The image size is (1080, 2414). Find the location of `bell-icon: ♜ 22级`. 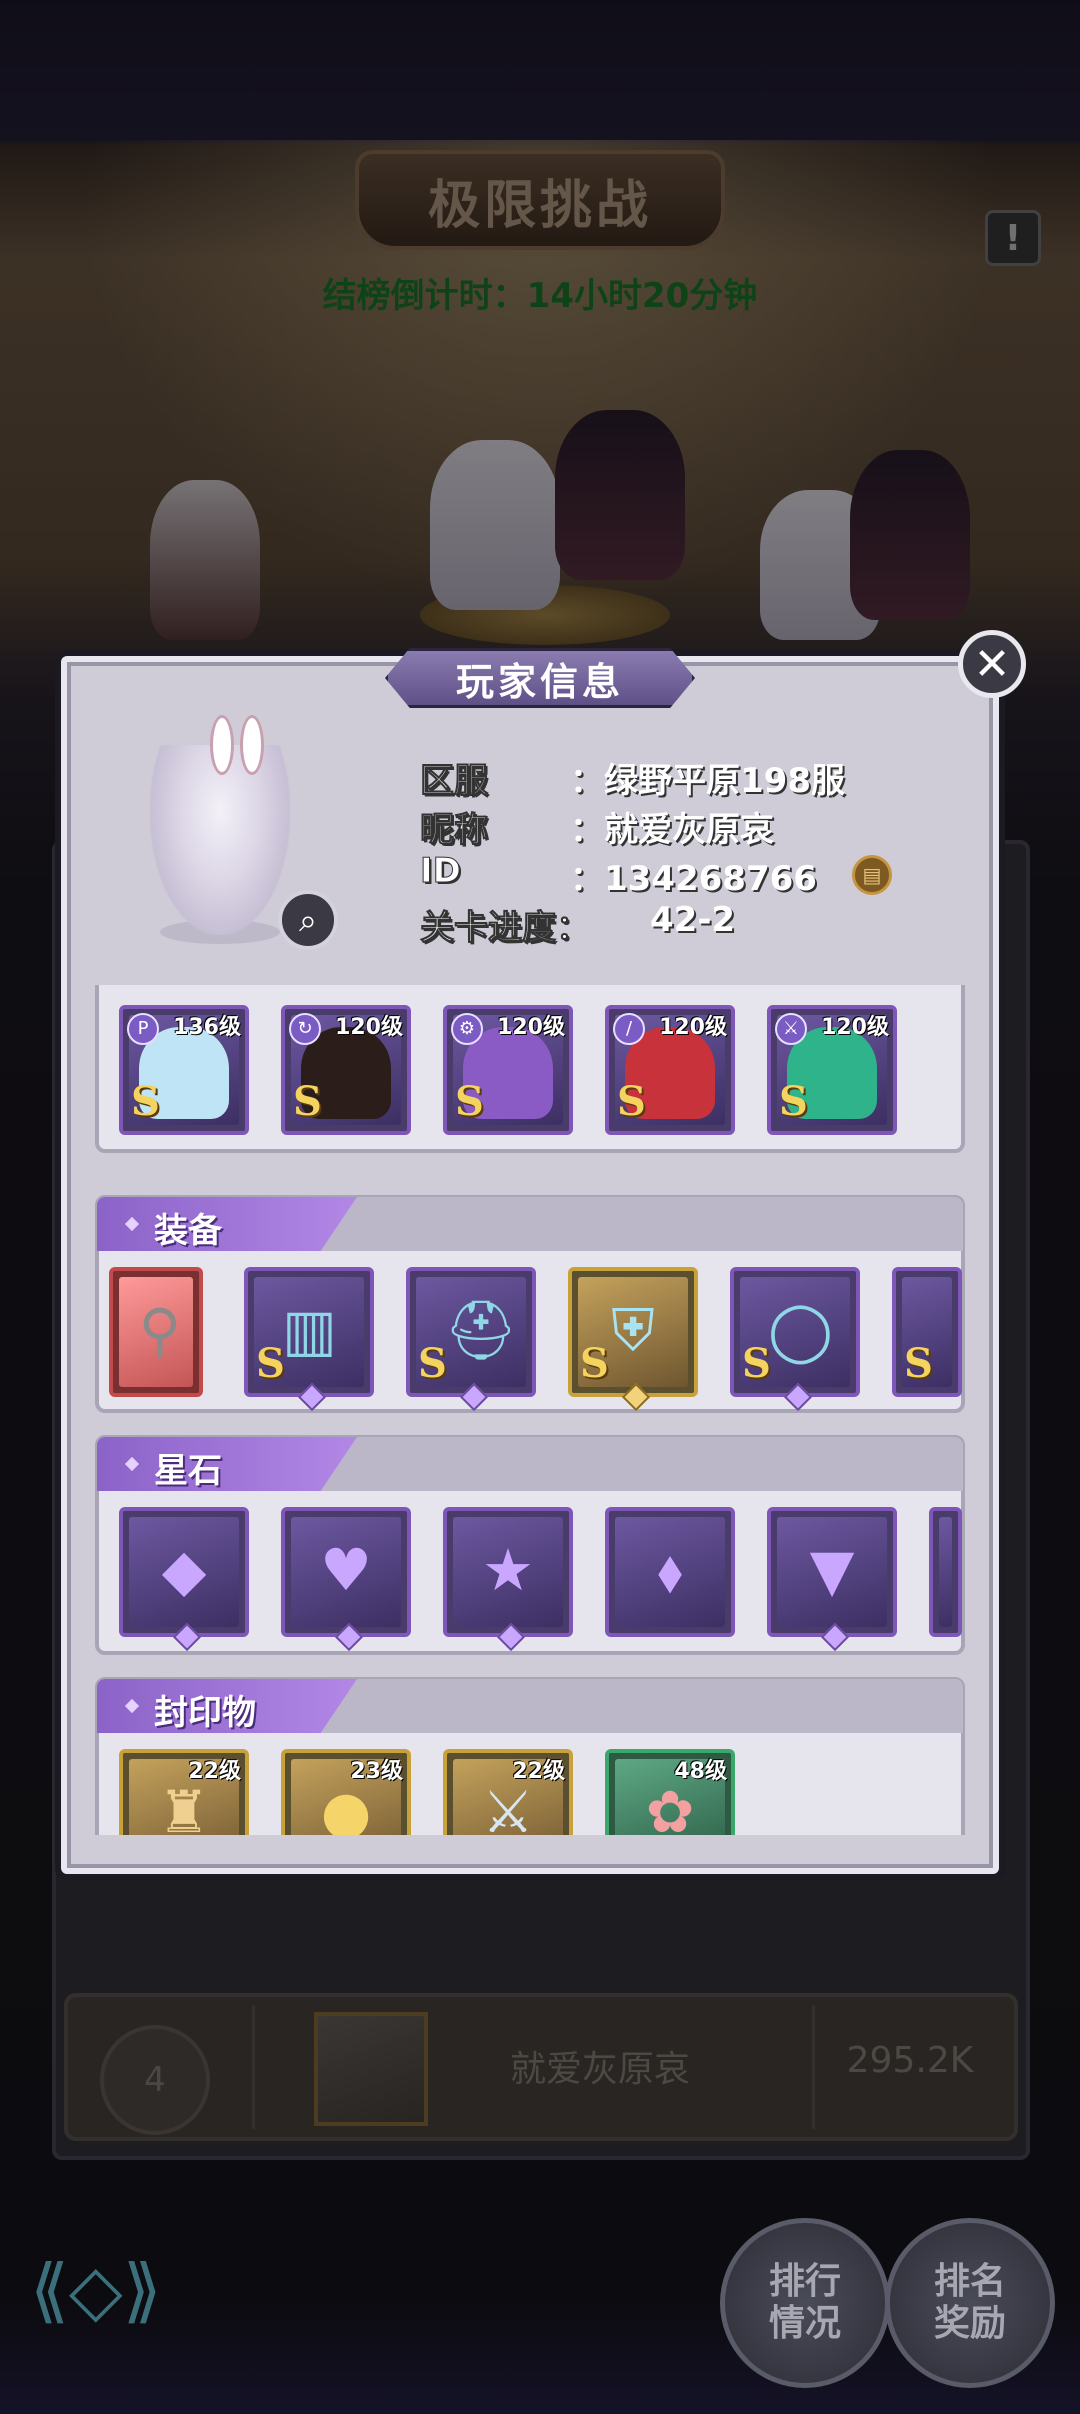

bell-icon: ♜ 22级 is located at coordinates (184, 1792).